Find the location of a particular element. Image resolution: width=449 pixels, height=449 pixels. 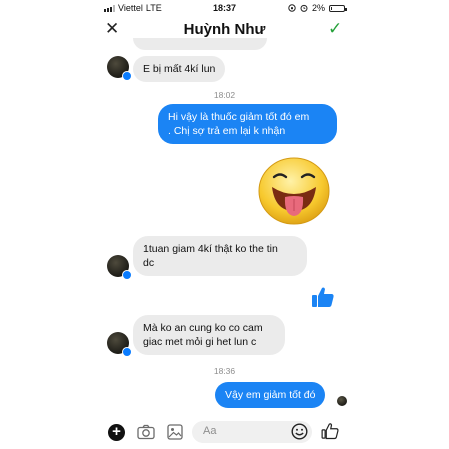

timestamp: 18:36 is located at coordinates (224, 371).